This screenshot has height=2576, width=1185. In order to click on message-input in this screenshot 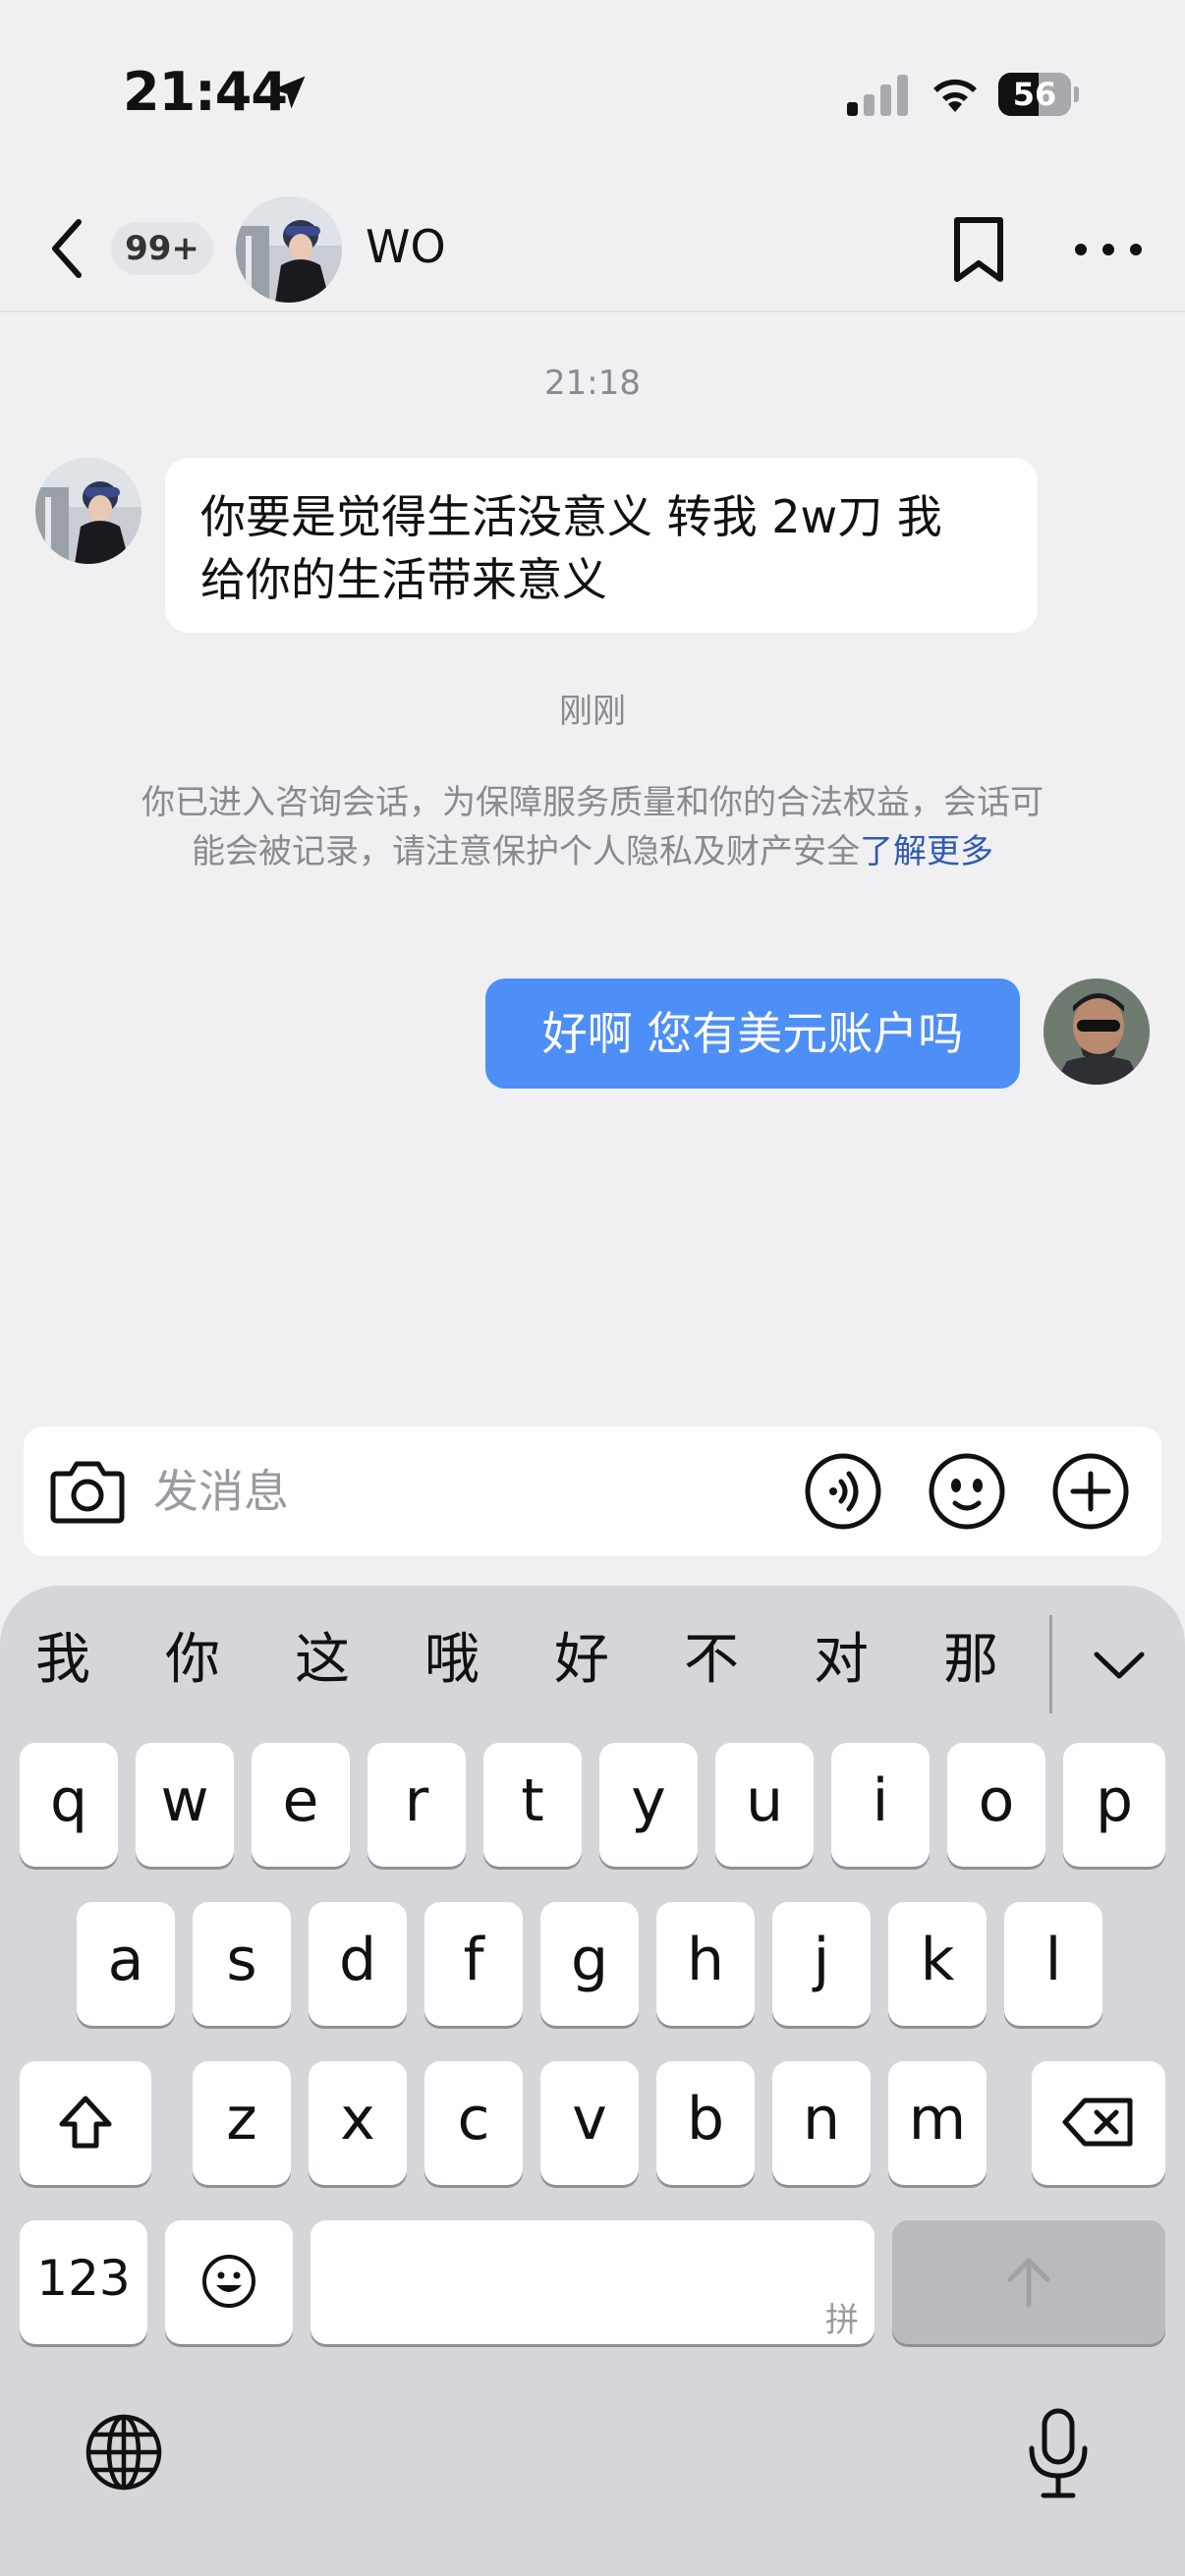, I will do `click(468, 1491)`.